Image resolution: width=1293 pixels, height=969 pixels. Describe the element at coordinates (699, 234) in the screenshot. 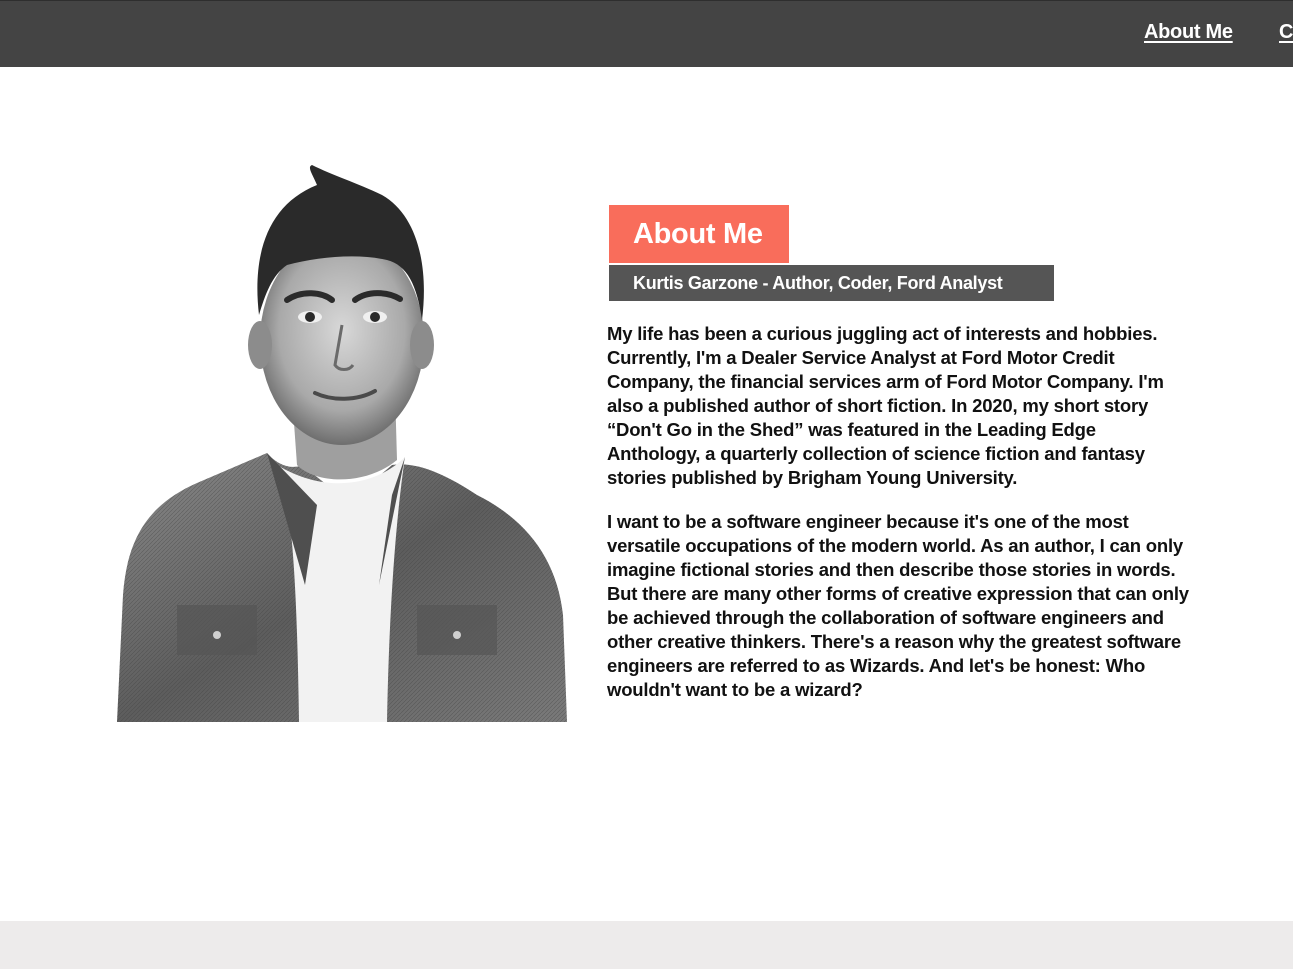

I see `about-me-heading: About Me` at that location.